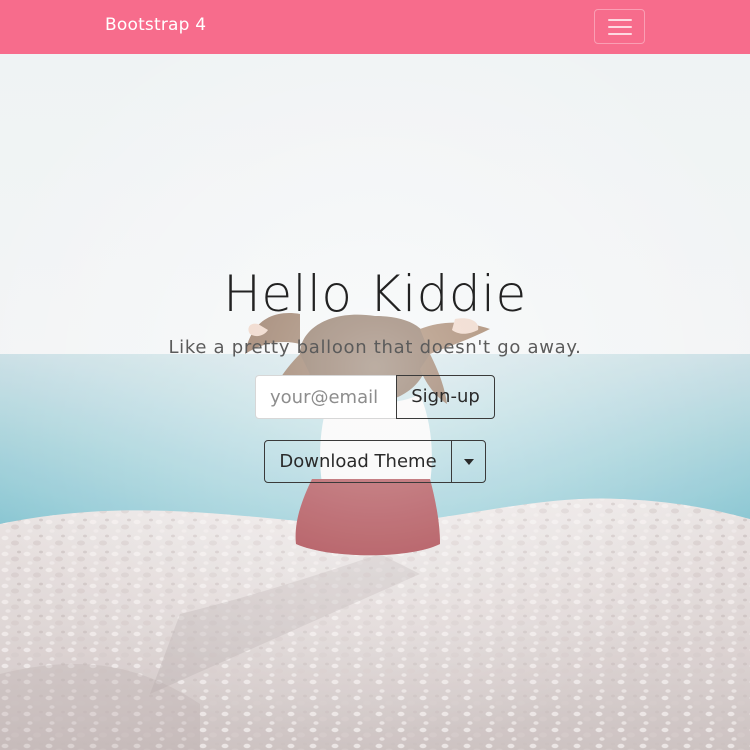 The height and width of the screenshot is (750, 750). Describe the element at coordinates (155, 25) in the screenshot. I see `brand-link: Bootstrap 4` at that location.